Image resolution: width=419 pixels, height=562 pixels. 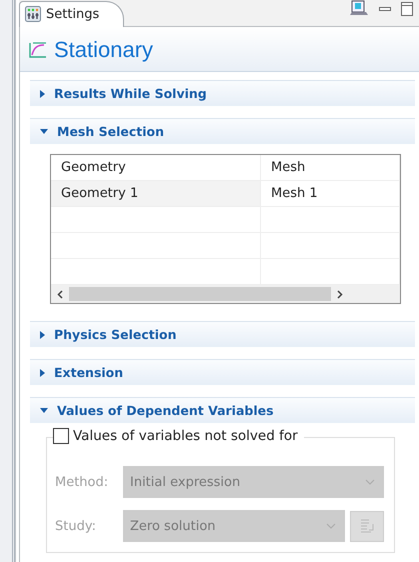 I want to click on maximize-icon, so click(x=407, y=9).